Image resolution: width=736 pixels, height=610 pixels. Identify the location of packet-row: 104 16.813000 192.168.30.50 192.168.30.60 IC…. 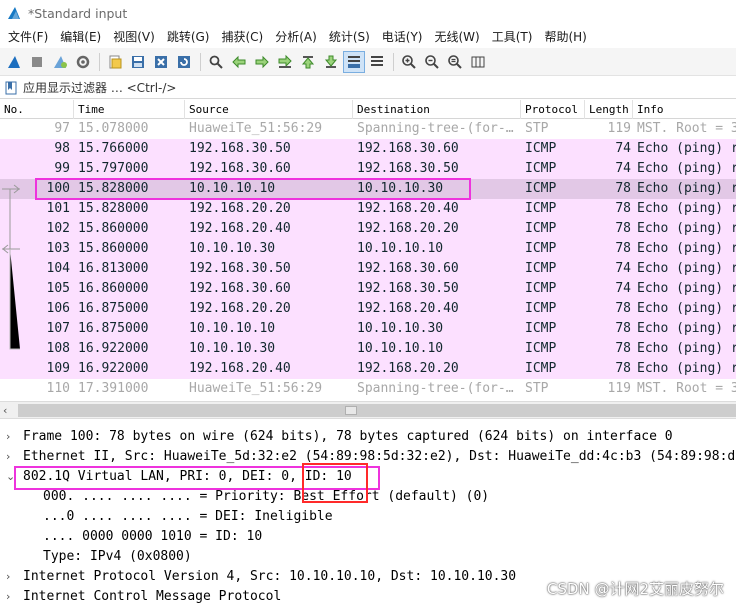
(368, 269).